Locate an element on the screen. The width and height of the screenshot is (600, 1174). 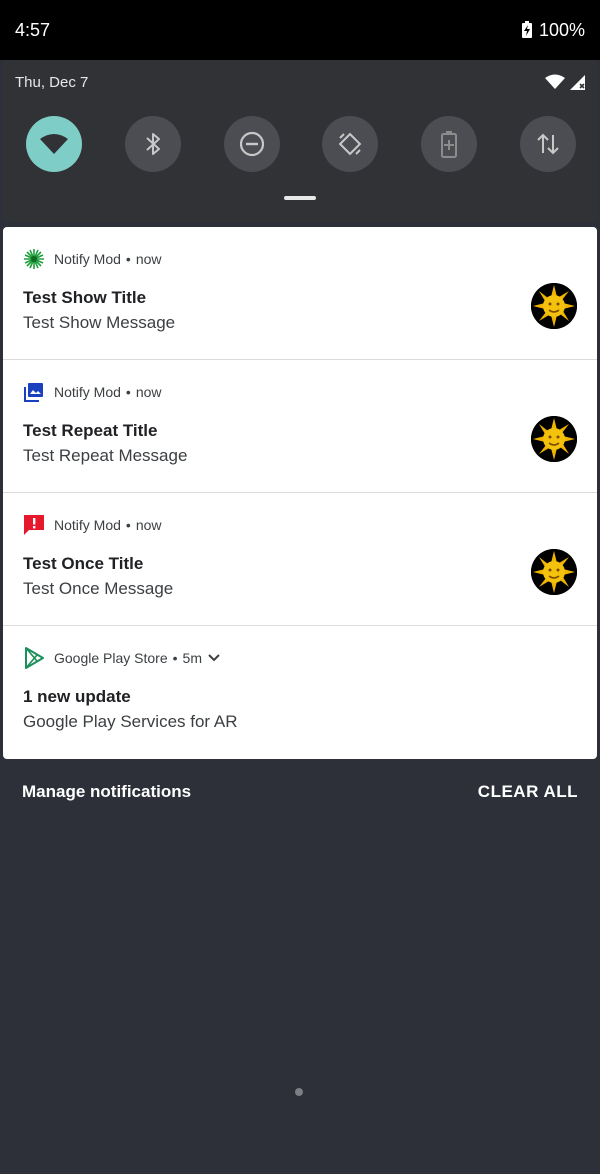
bluetooth-tile is located at coordinates (152, 144).